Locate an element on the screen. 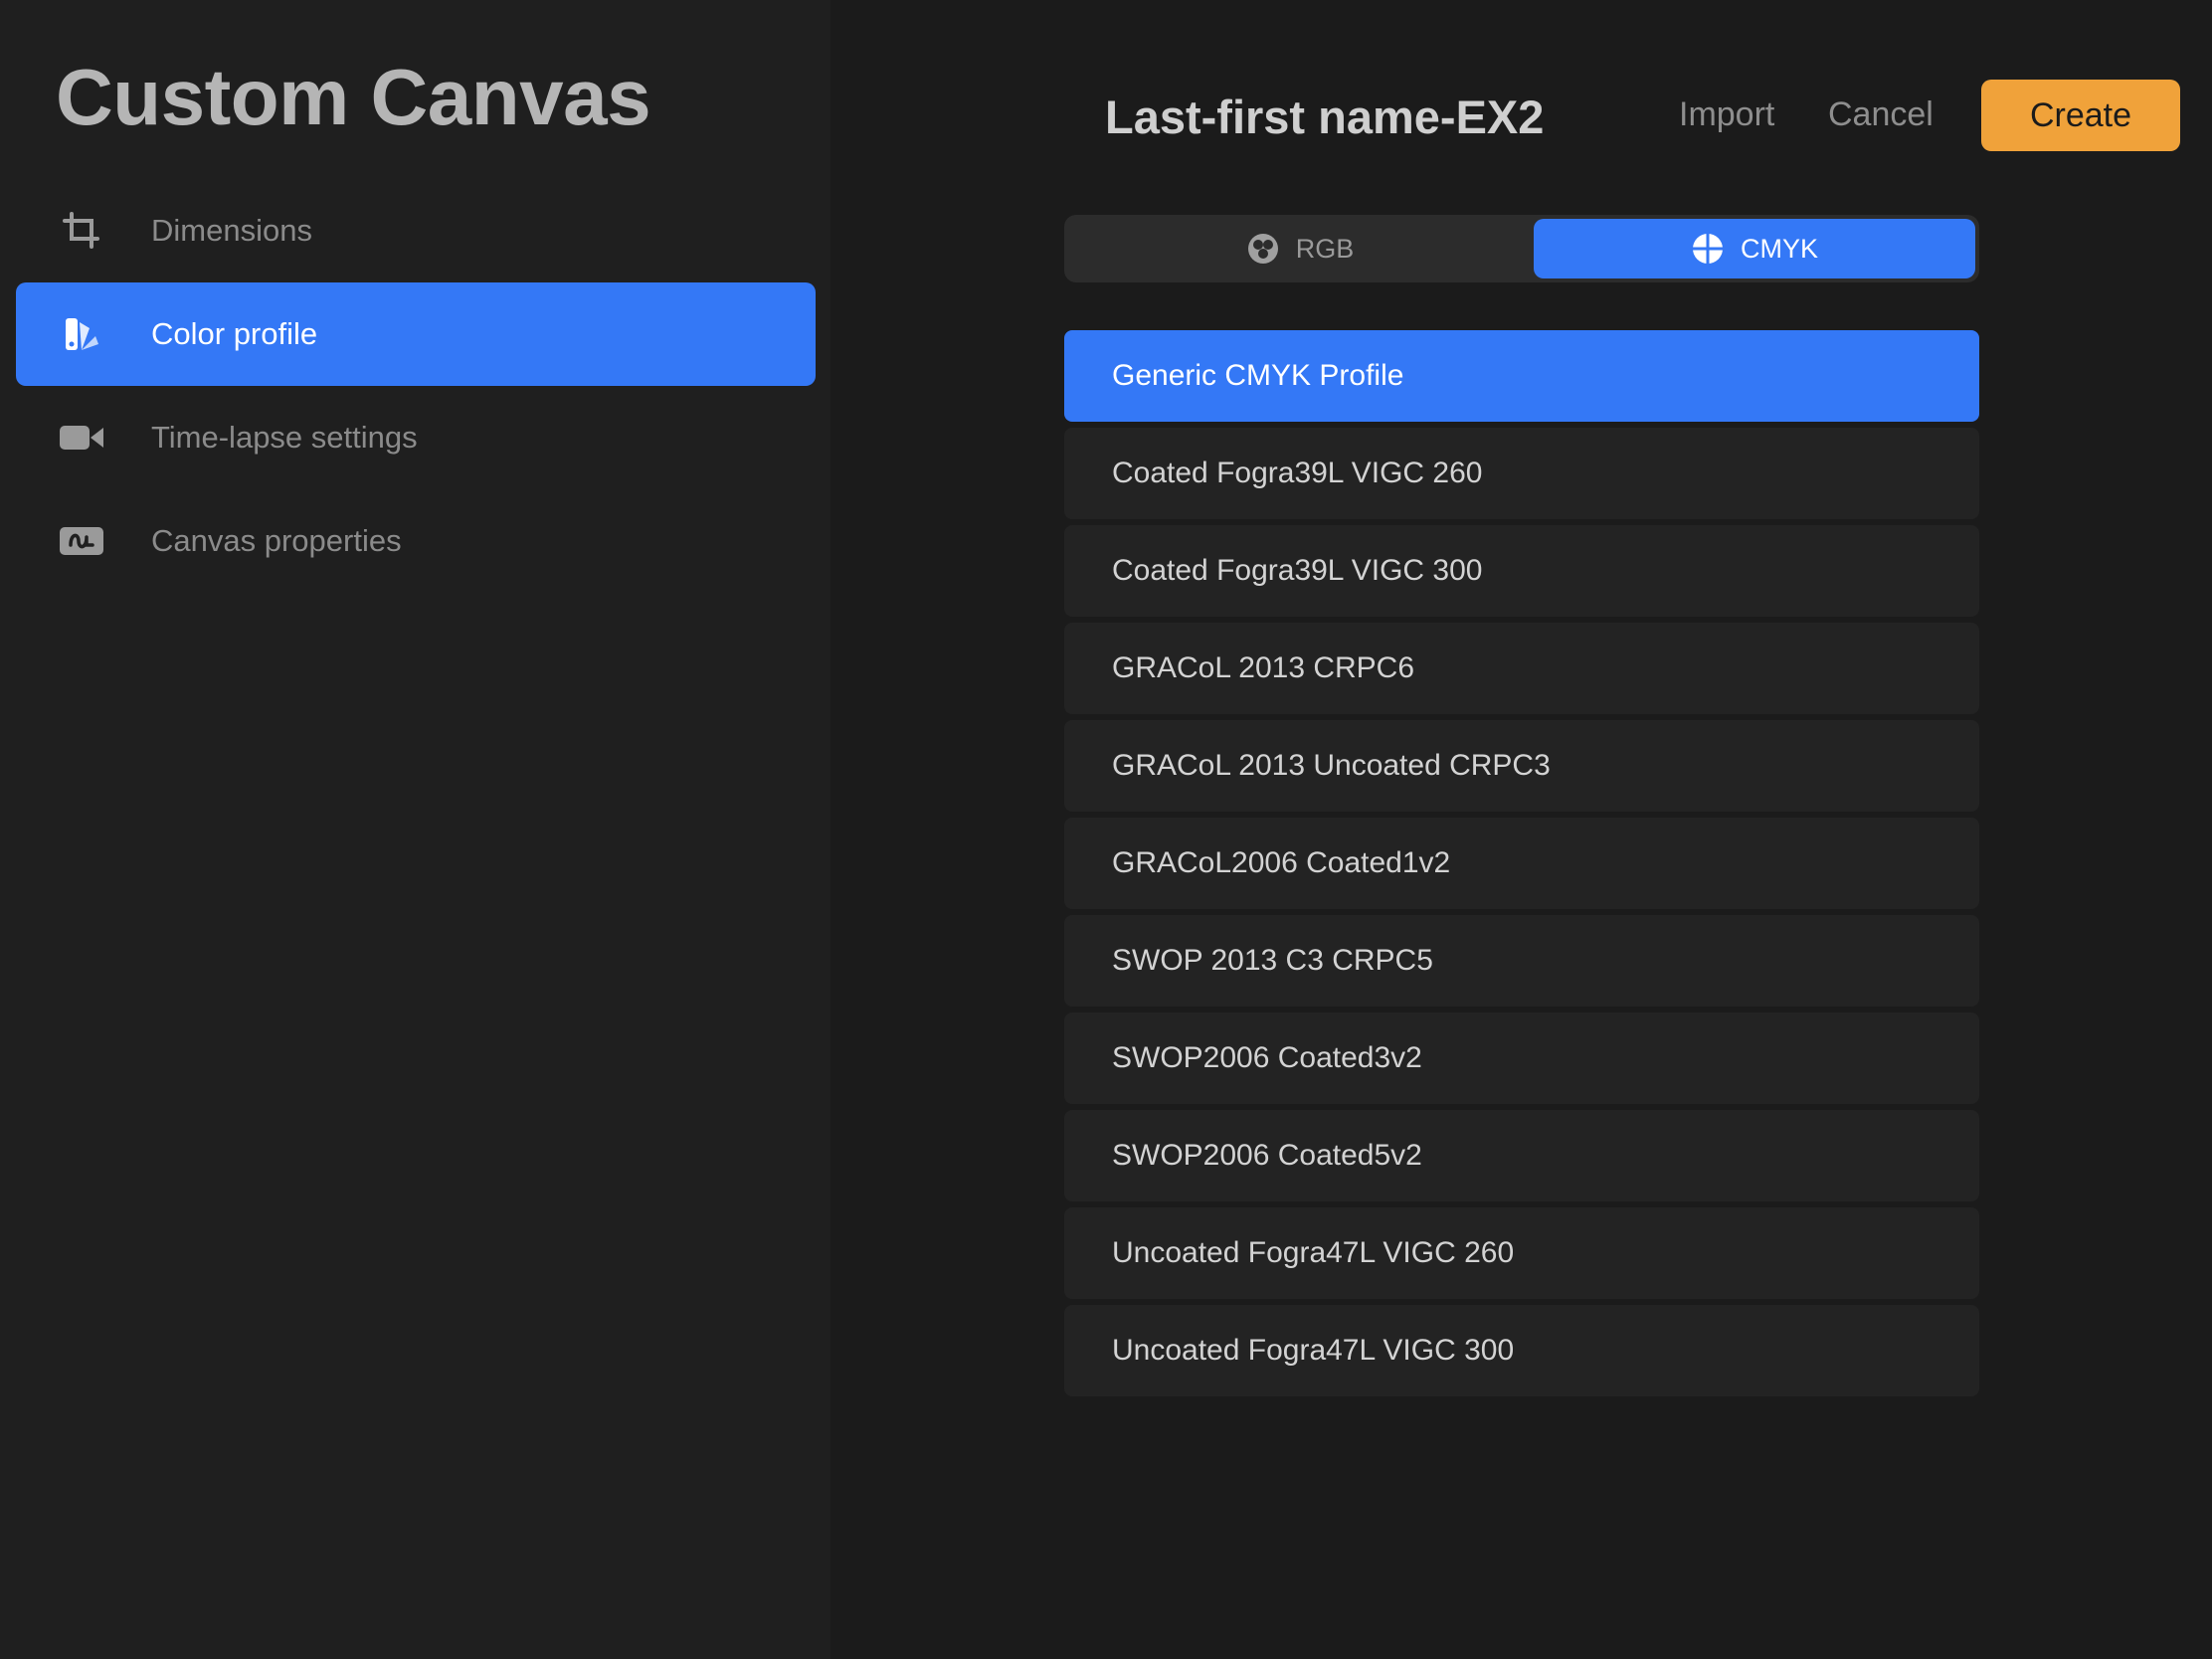  list-item-label: Coated Fogra39L VIGC 300 is located at coordinates (1297, 570).